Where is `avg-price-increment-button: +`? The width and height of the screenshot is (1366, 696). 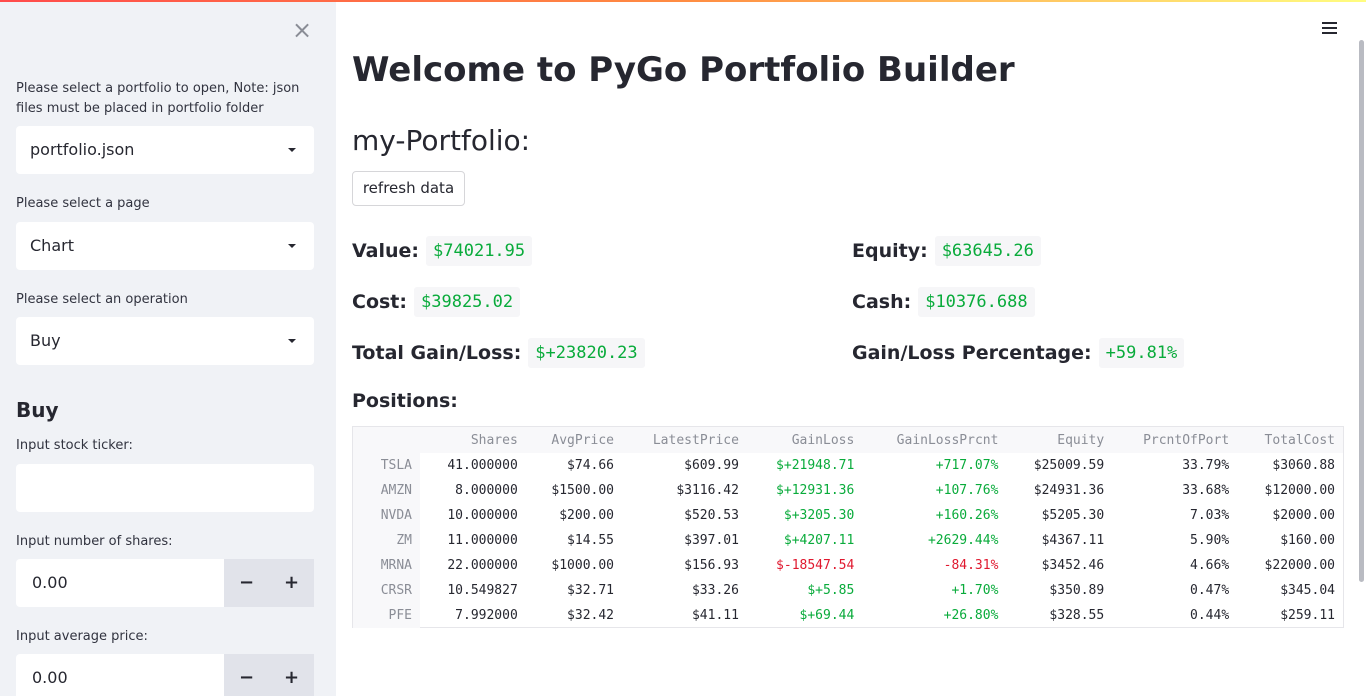 avg-price-increment-button: + is located at coordinates (291, 675).